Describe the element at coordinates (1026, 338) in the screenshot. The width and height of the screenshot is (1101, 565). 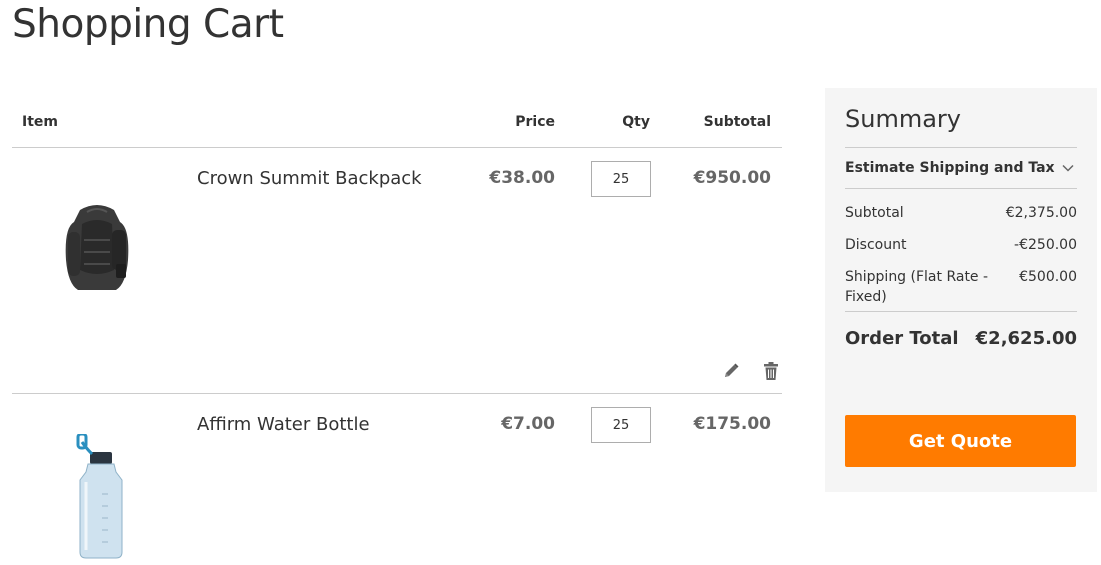
I see `order-total-value: €2,625.00` at that location.